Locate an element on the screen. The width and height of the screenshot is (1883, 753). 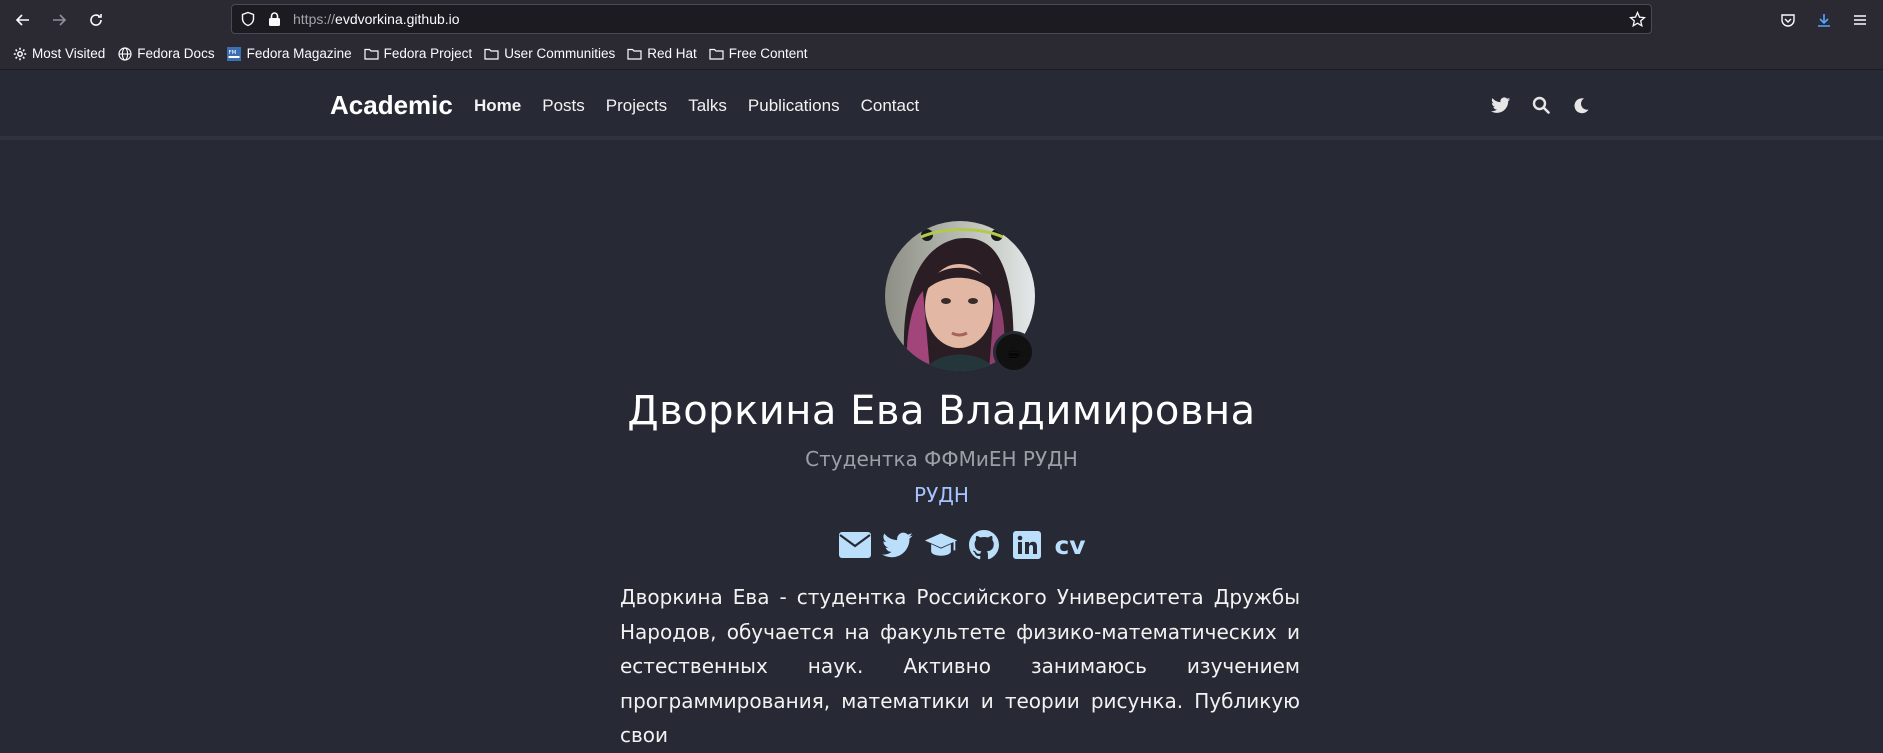
browser-toolbar: https://evdvorkina.github.io is located at coordinates (941, 19).